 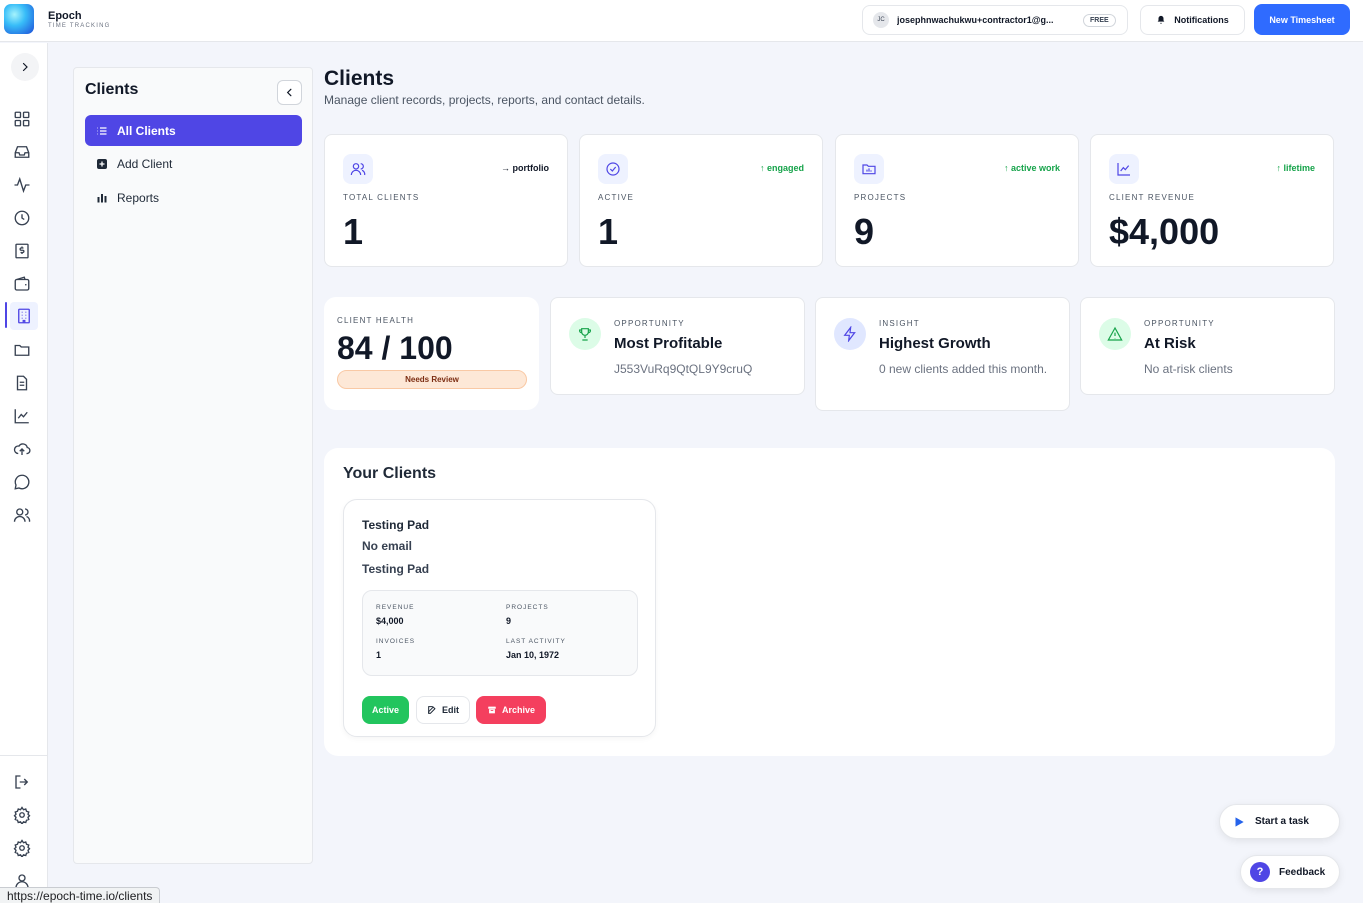 What do you see at coordinates (781, 168) in the screenshot?
I see `stat-tag: ↑ engaged` at bounding box center [781, 168].